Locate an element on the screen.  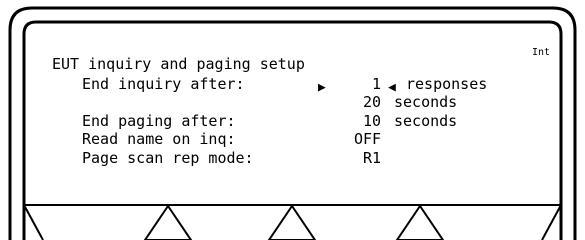
interface-indicator: Int is located at coordinates (540, 52).